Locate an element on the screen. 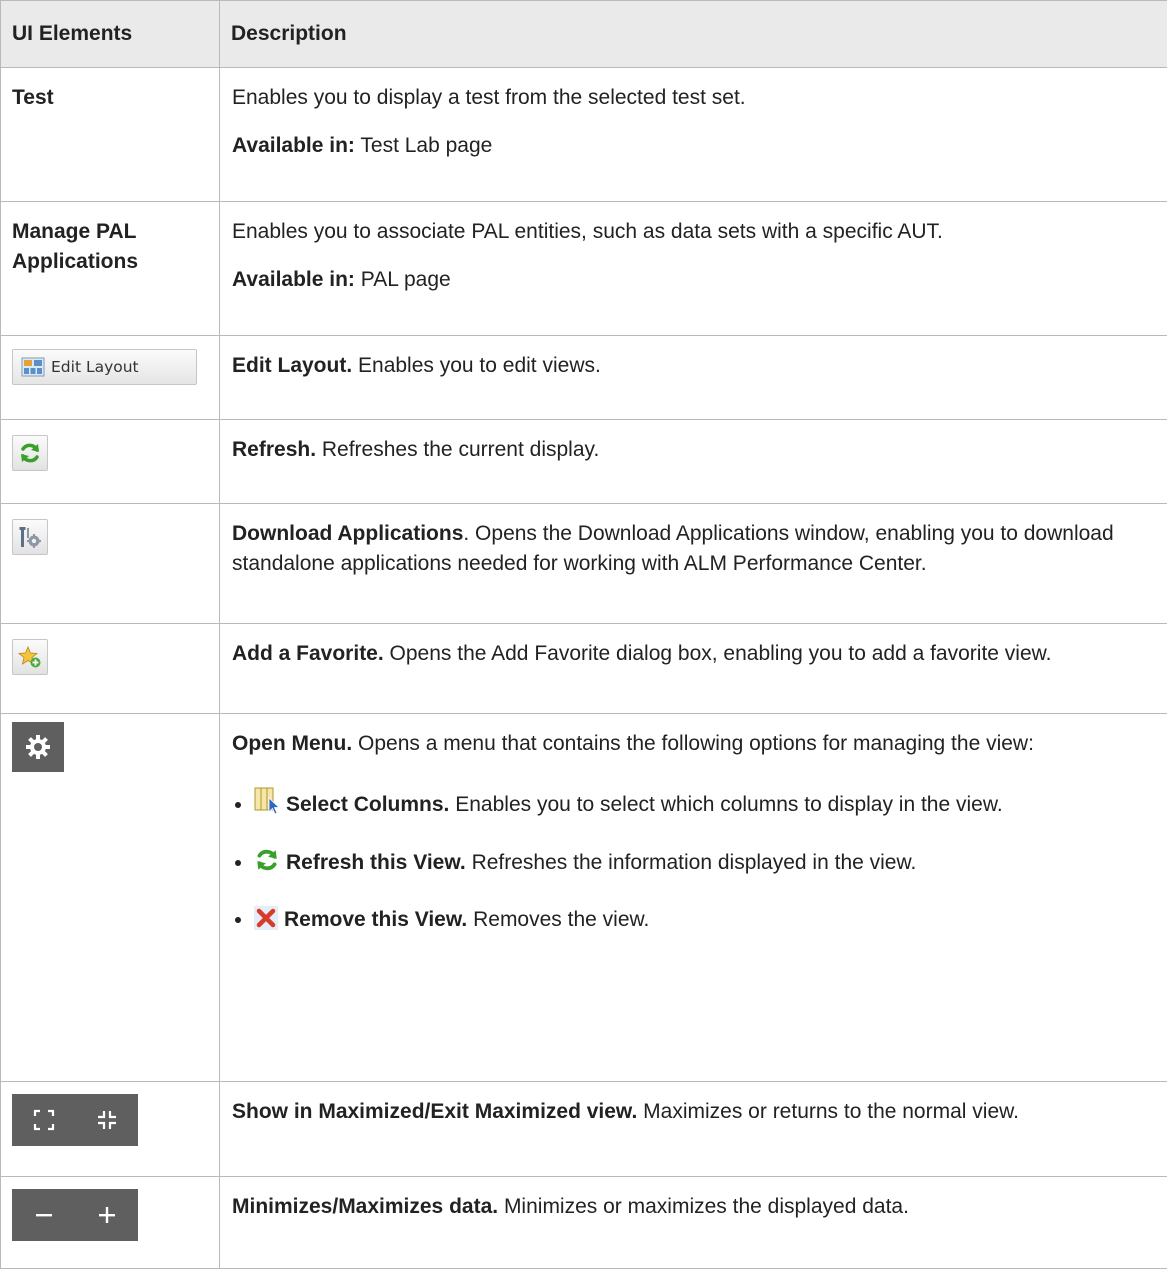  edit-layout-button: Edit Layout is located at coordinates (104, 367).